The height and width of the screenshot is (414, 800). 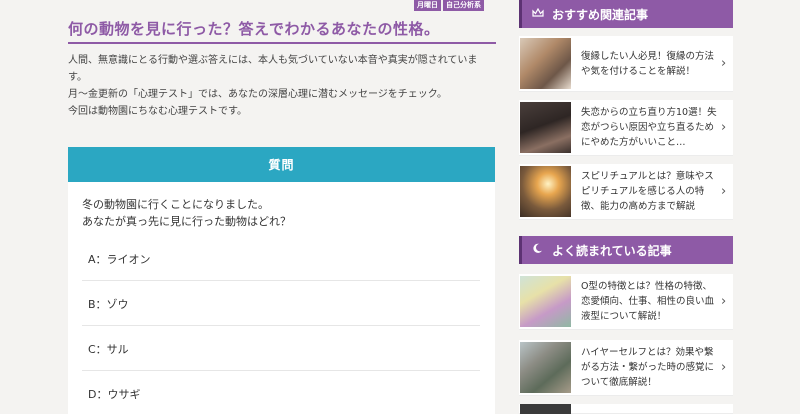 I want to click on question-line: 冬の動物園に行くことになりました。, so click(x=175, y=204).